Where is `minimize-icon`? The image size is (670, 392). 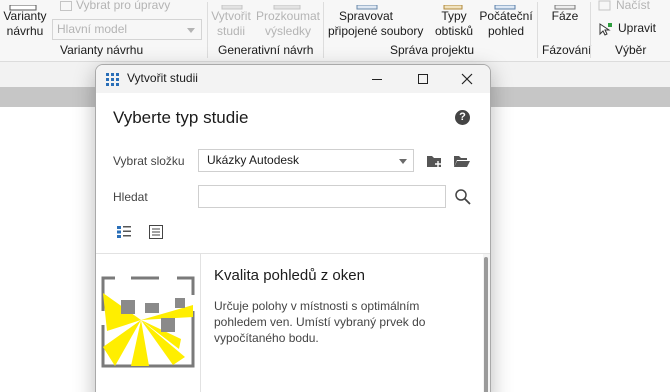 minimize-icon is located at coordinates (377, 79).